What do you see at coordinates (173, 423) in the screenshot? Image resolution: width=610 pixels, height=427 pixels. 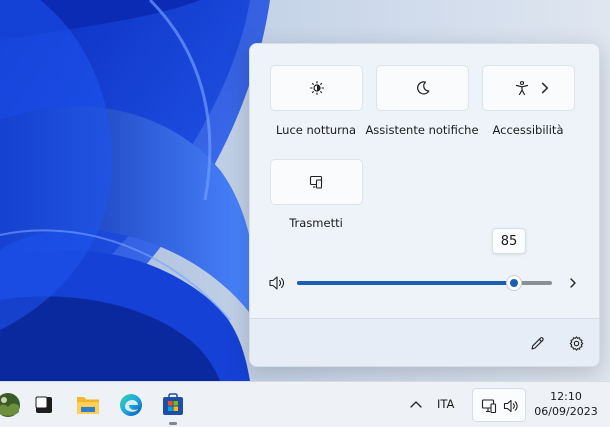 I see `active-app-indicator` at bounding box center [173, 423].